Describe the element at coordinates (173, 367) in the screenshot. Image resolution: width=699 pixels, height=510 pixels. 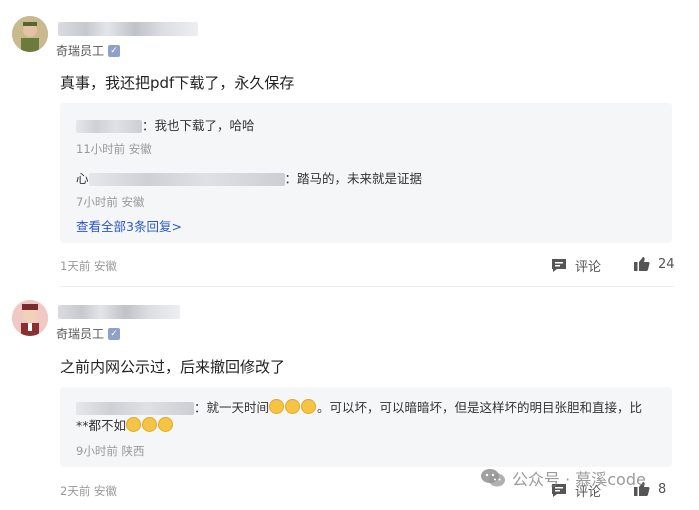
I see `comment-content: 之前内网公示过，后来撤回修改了` at that location.